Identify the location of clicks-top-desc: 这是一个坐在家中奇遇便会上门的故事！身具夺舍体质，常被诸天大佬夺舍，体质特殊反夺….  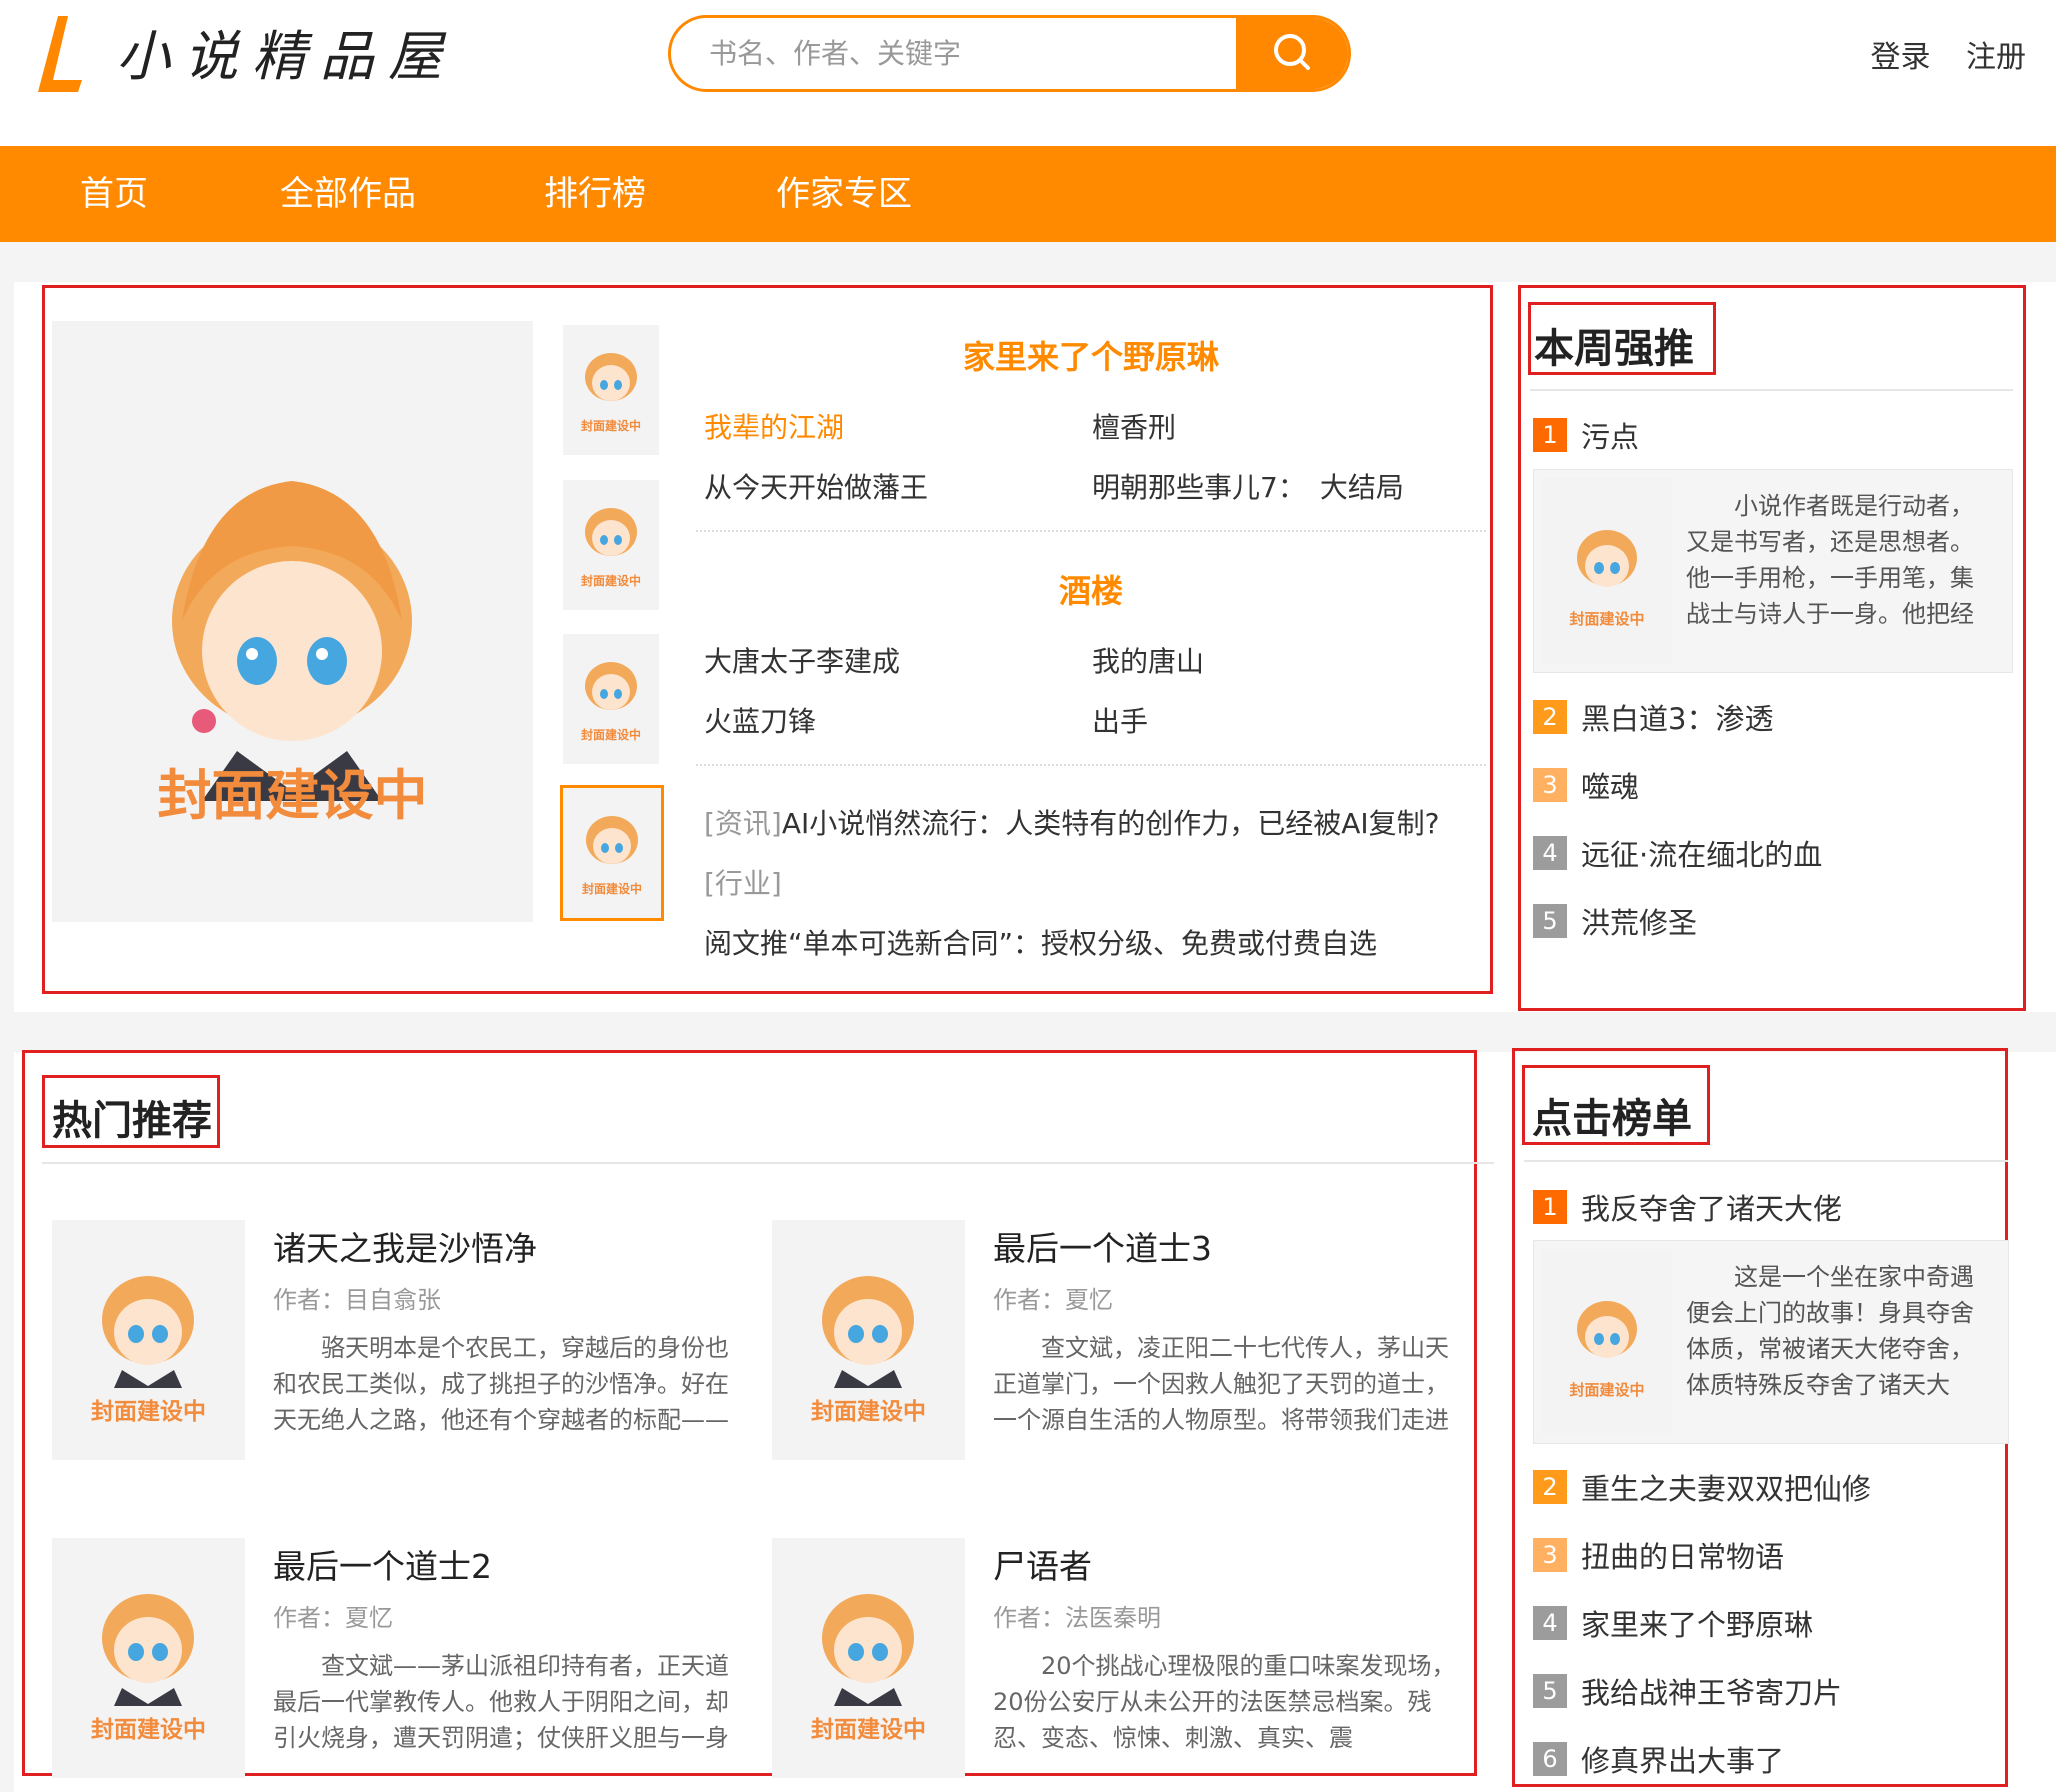
(1830, 1331).